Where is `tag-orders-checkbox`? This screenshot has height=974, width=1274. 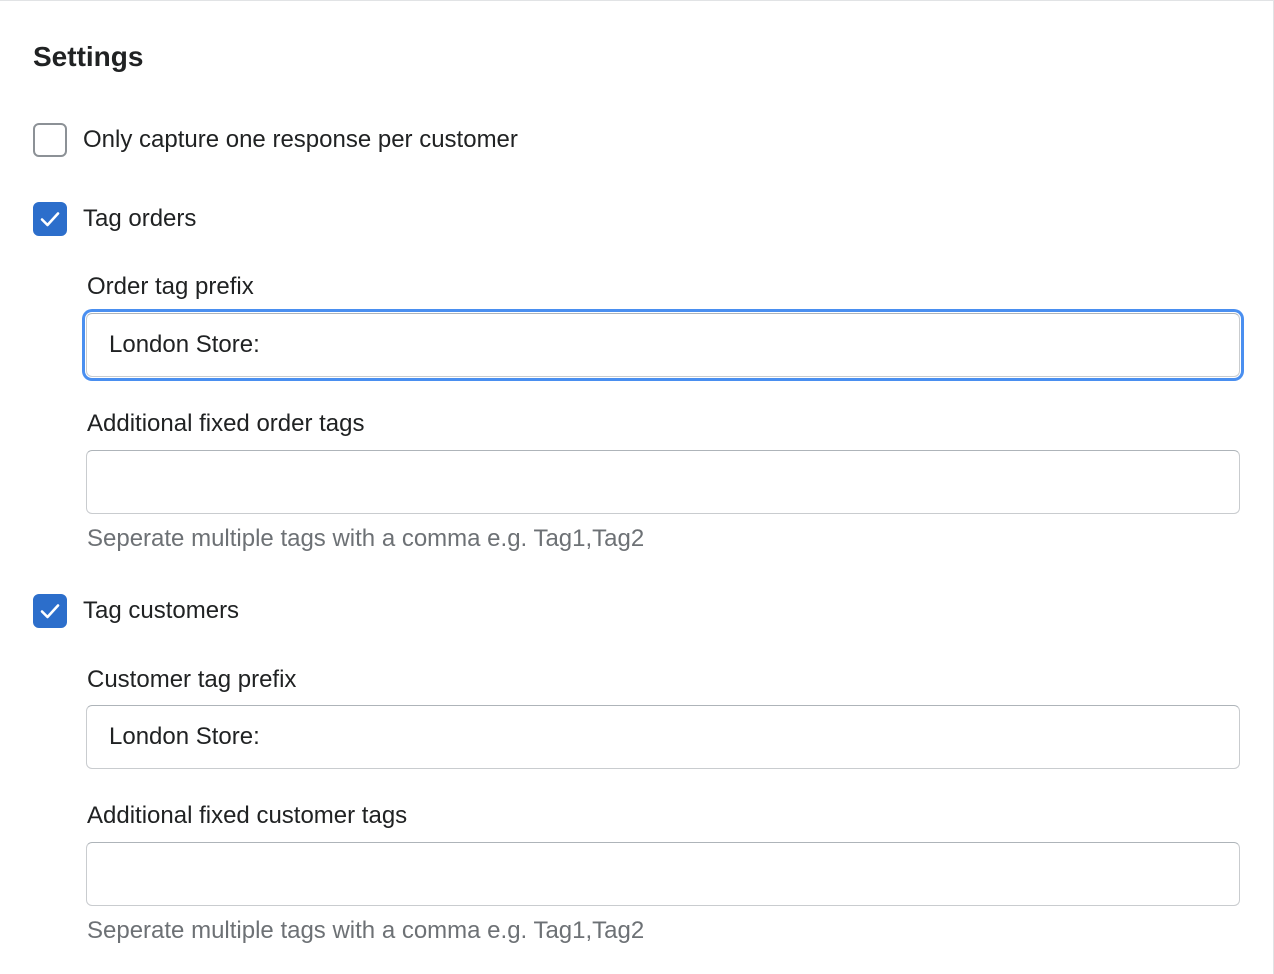 tag-orders-checkbox is located at coordinates (50, 219).